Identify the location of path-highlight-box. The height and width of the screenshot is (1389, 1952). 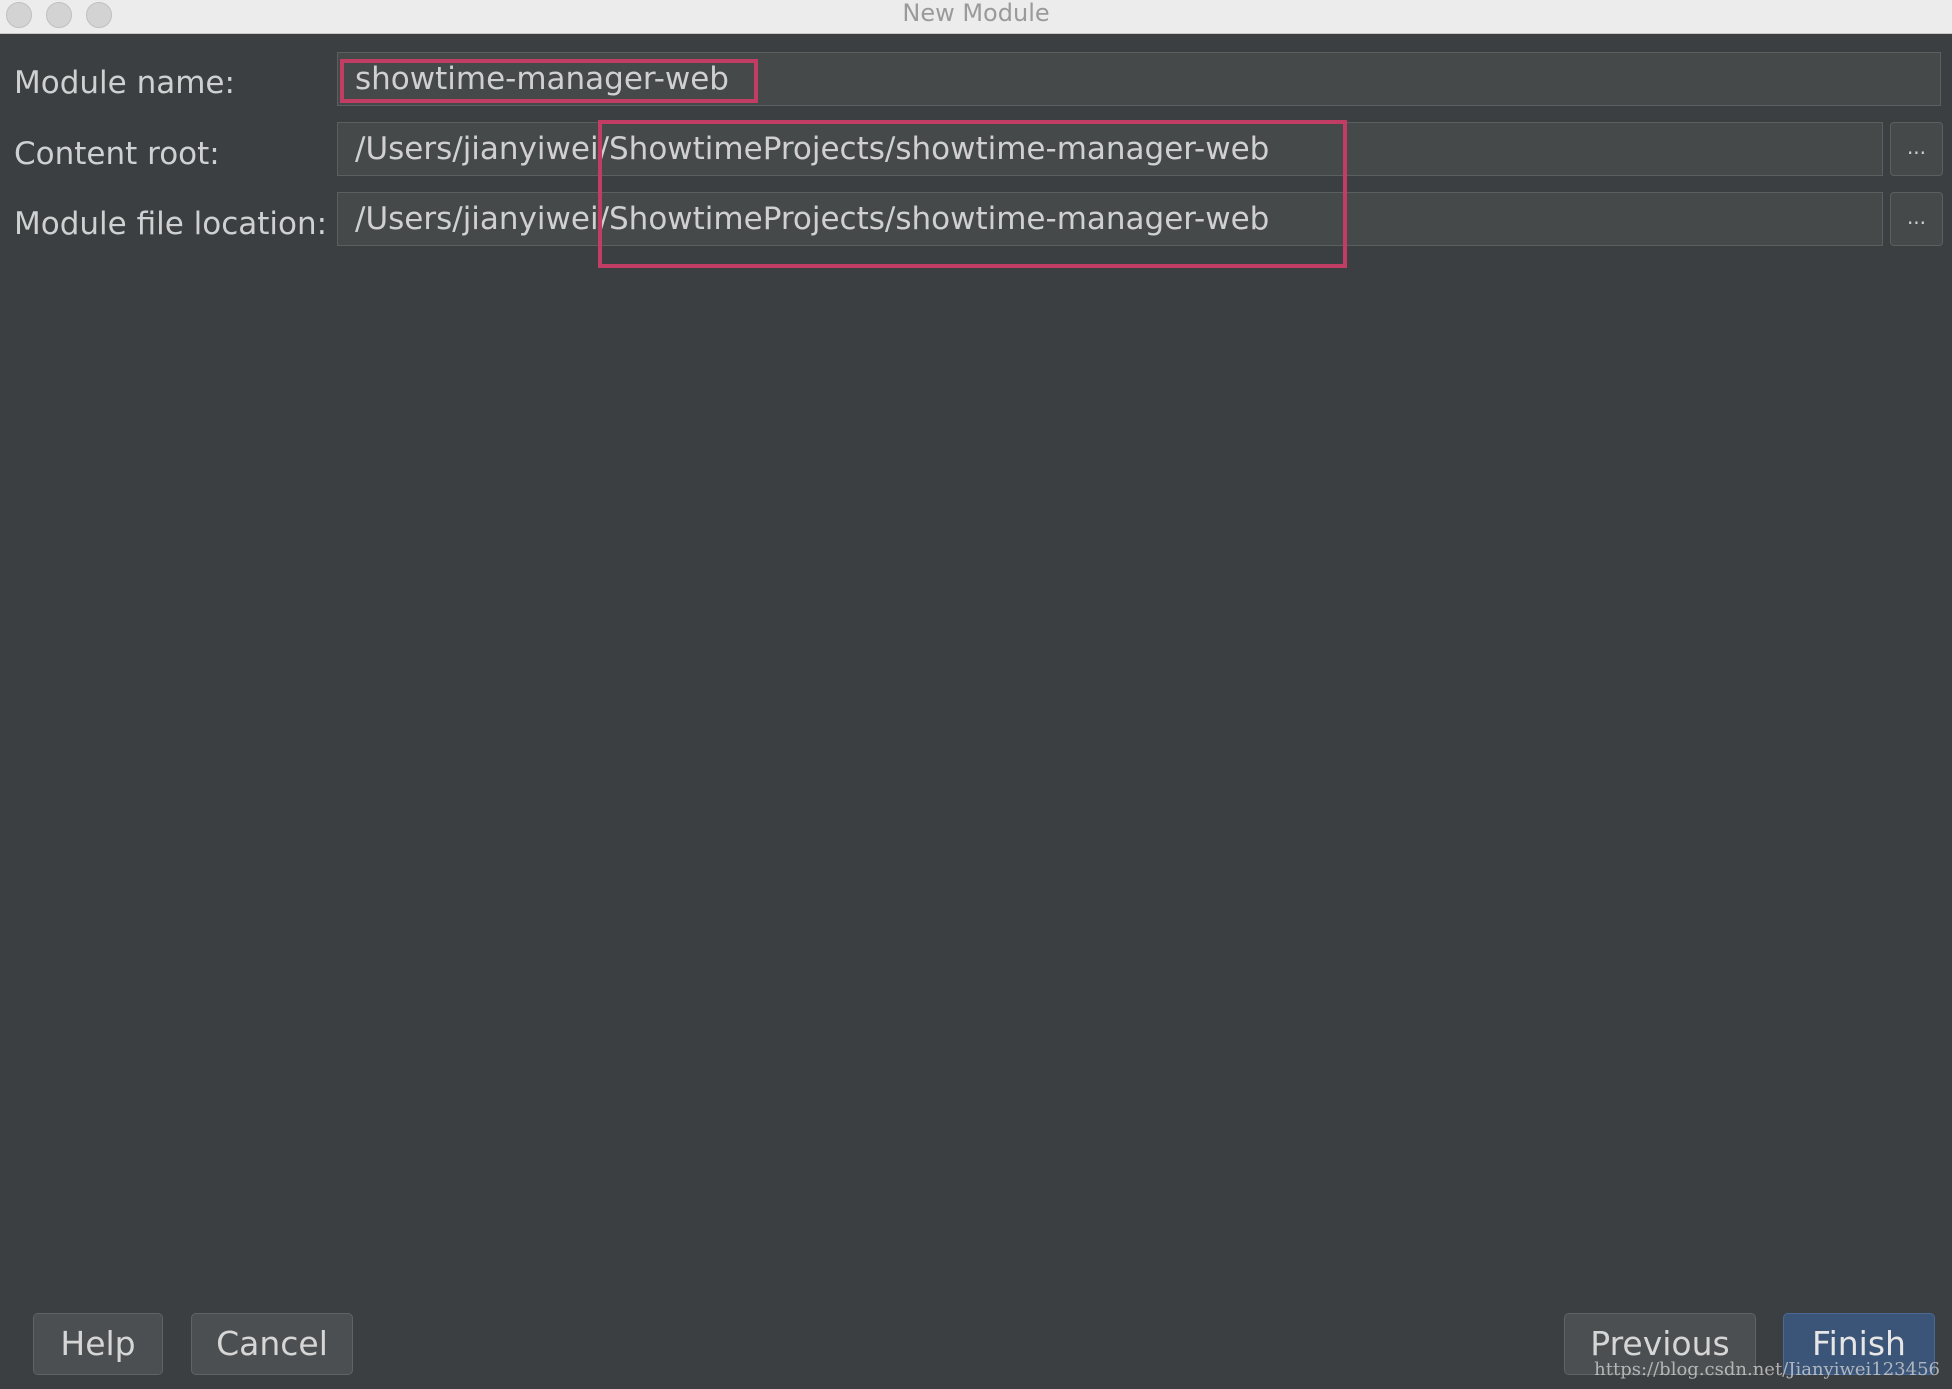
(972, 194).